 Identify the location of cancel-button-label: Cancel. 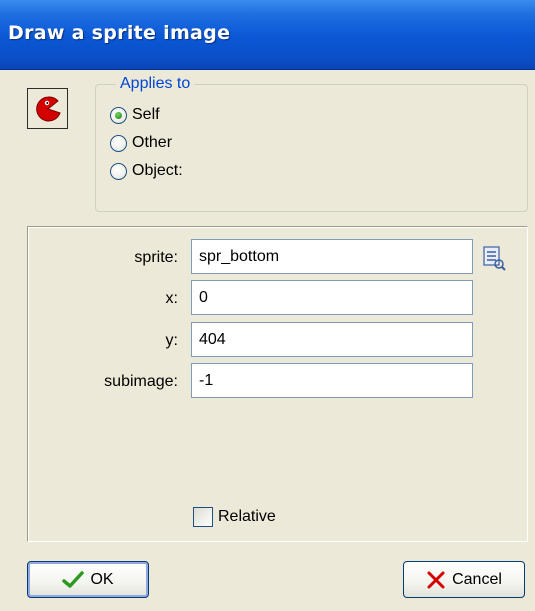
(477, 579).